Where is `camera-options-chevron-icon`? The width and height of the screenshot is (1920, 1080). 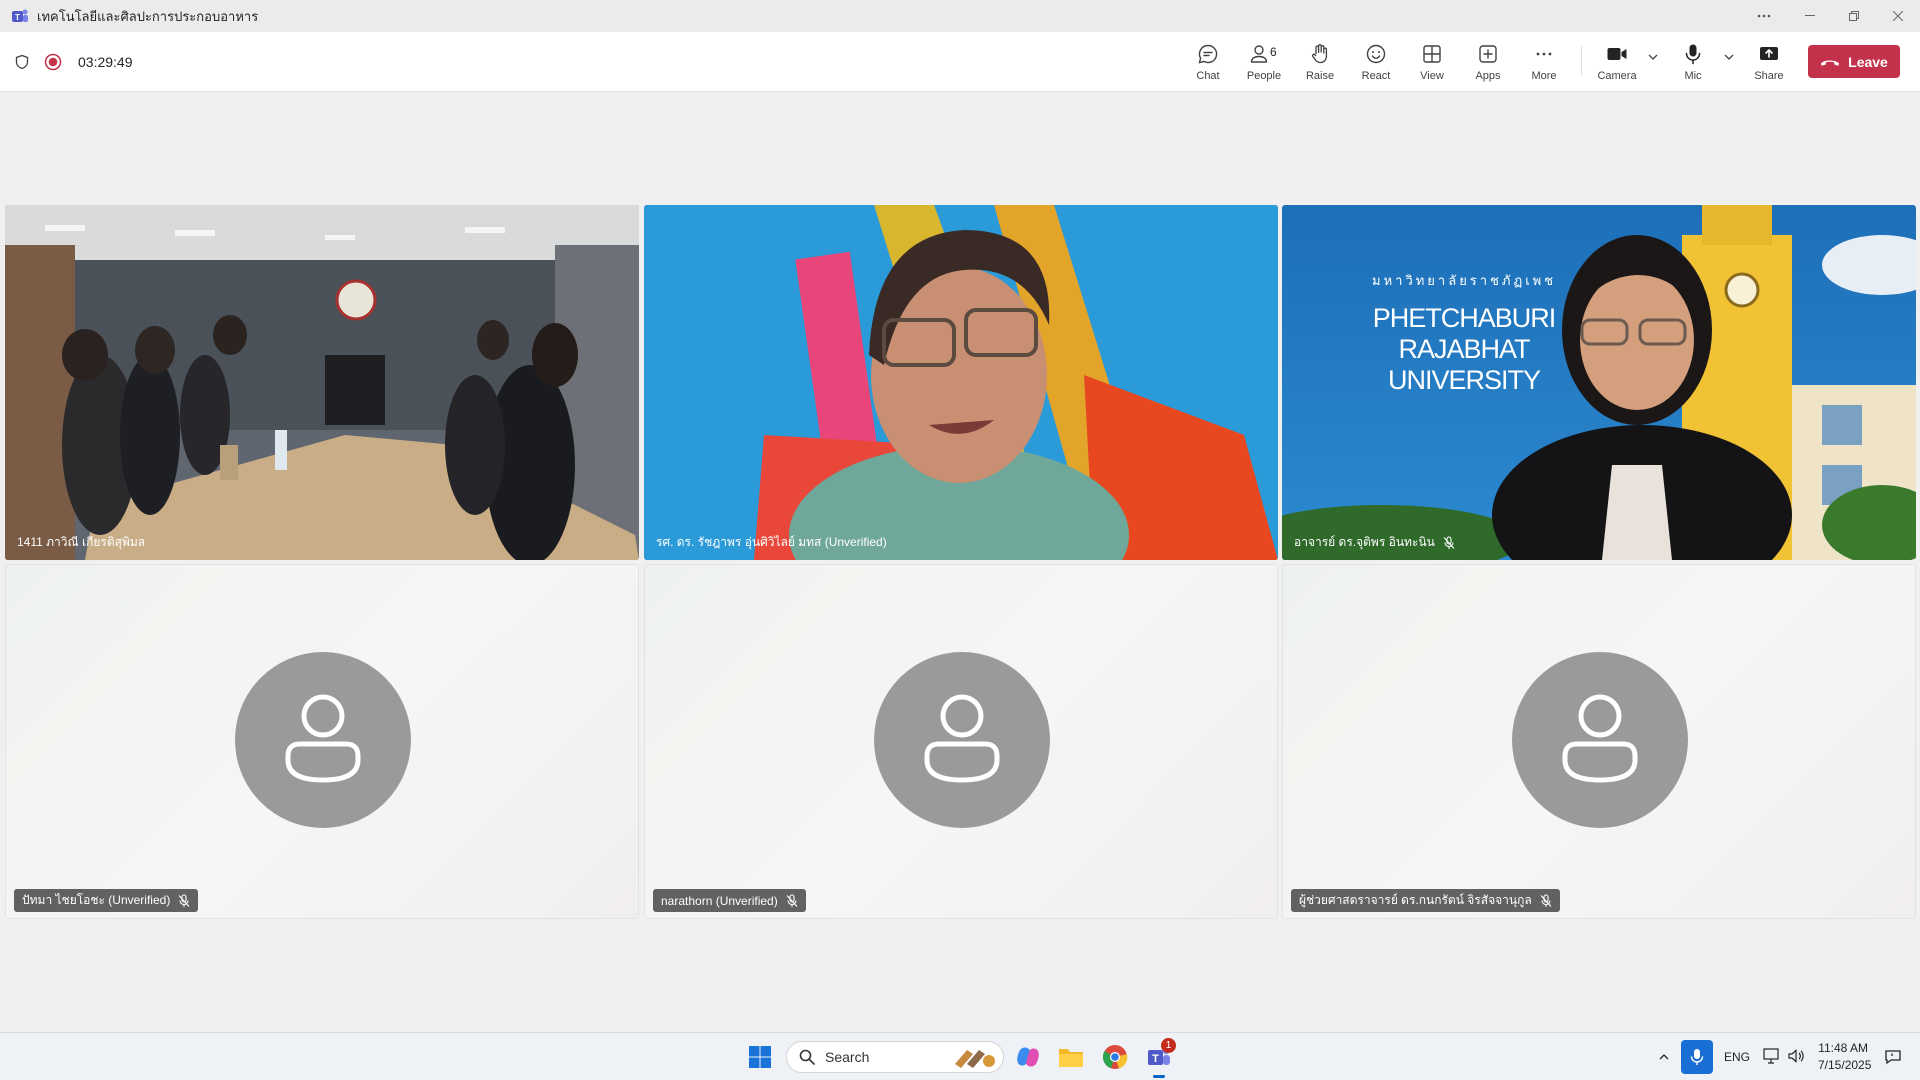 camera-options-chevron-icon is located at coordinates (1653, 57).